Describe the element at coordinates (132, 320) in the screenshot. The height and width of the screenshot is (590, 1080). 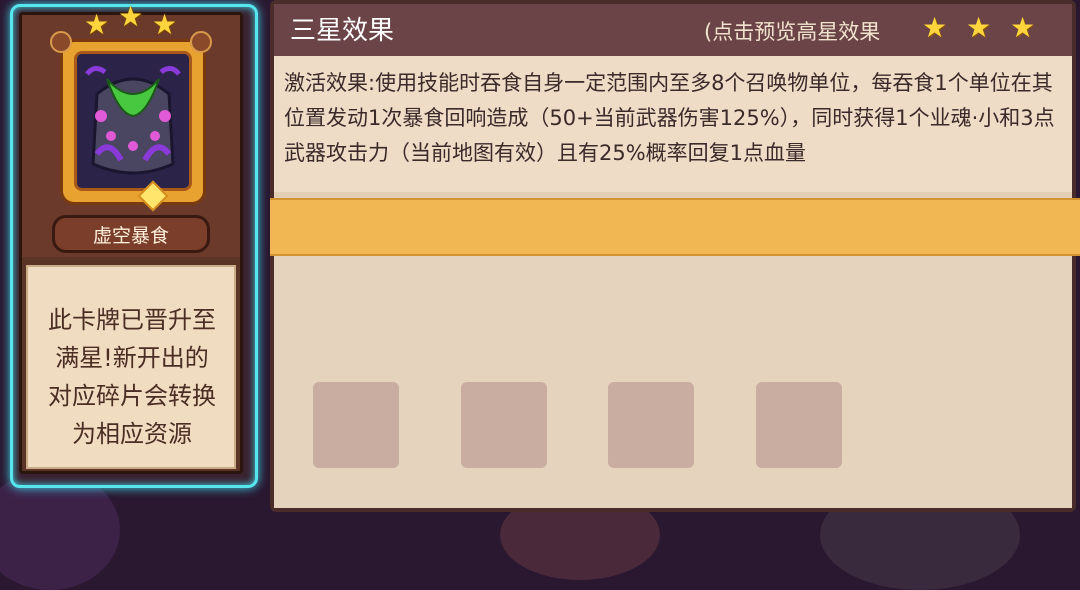
I see `card-message-line: 此卡牌已晋升至` at that location.